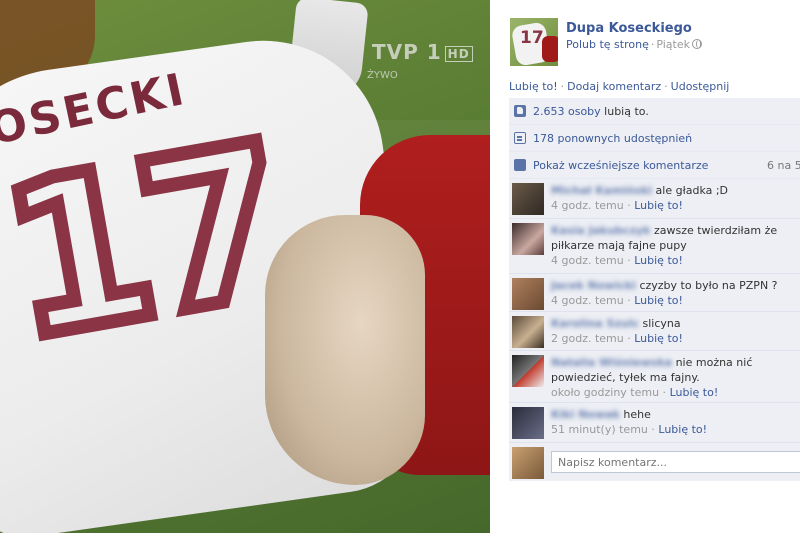 The image size is (800, 533). Describe the element at coordinates (599, 429) in the screenshot. I see `comment-time: 51 minut(y) temu` at that location.